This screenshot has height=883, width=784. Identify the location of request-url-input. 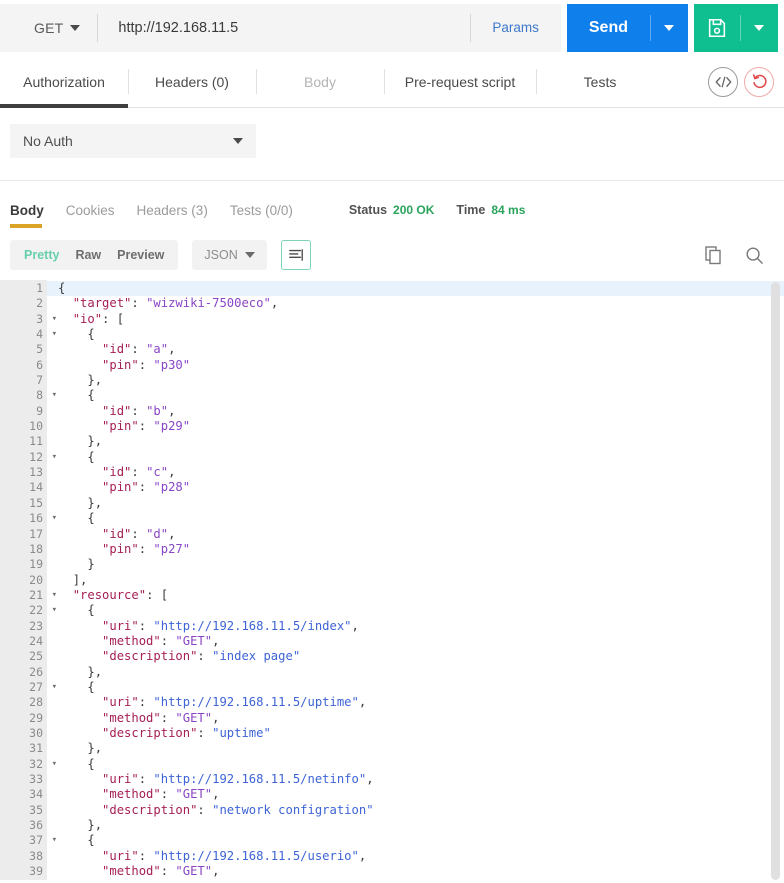
(284, 28).